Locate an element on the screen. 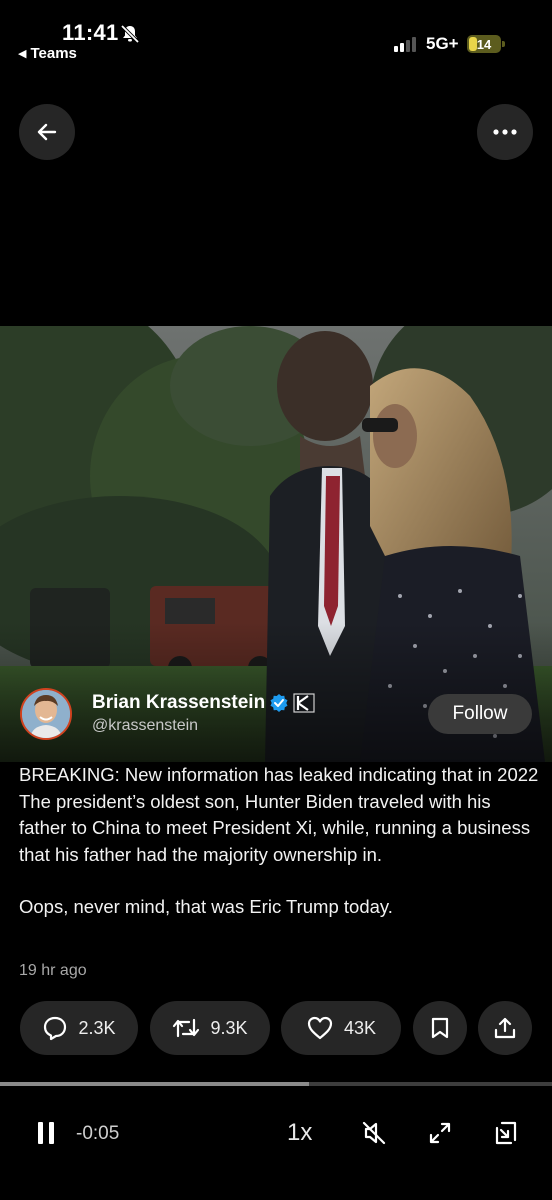  bell-off-icon is located at coordinates (130, 34).